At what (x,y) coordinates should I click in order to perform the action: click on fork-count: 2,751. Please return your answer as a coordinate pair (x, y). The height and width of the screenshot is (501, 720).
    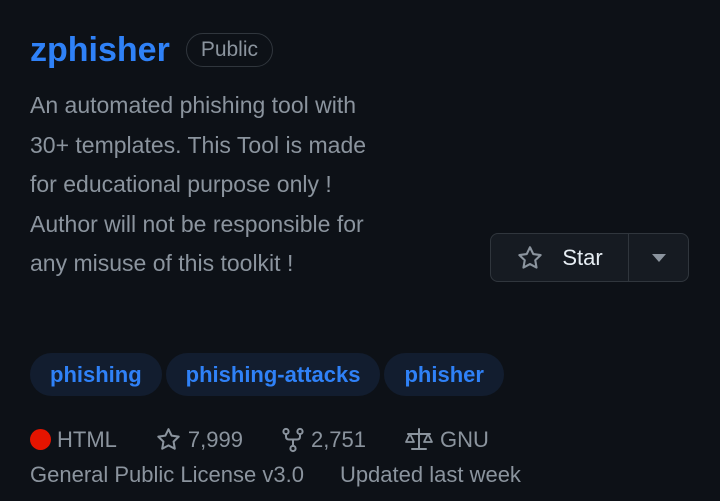
    Looking at the image, I should click on (338, 439).